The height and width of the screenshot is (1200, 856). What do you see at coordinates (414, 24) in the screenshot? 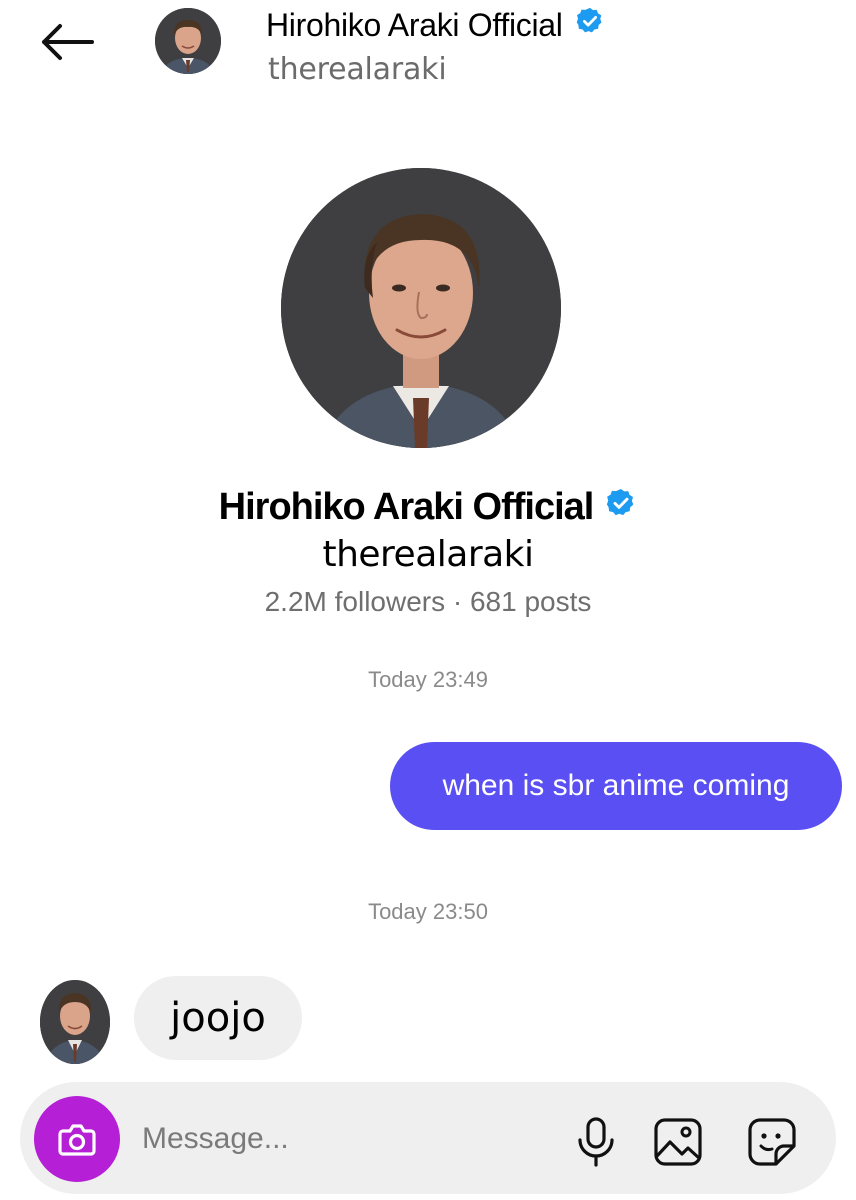
I see `header-name-text: Hirohiko Araki Official` at bounding box center [414, 24].